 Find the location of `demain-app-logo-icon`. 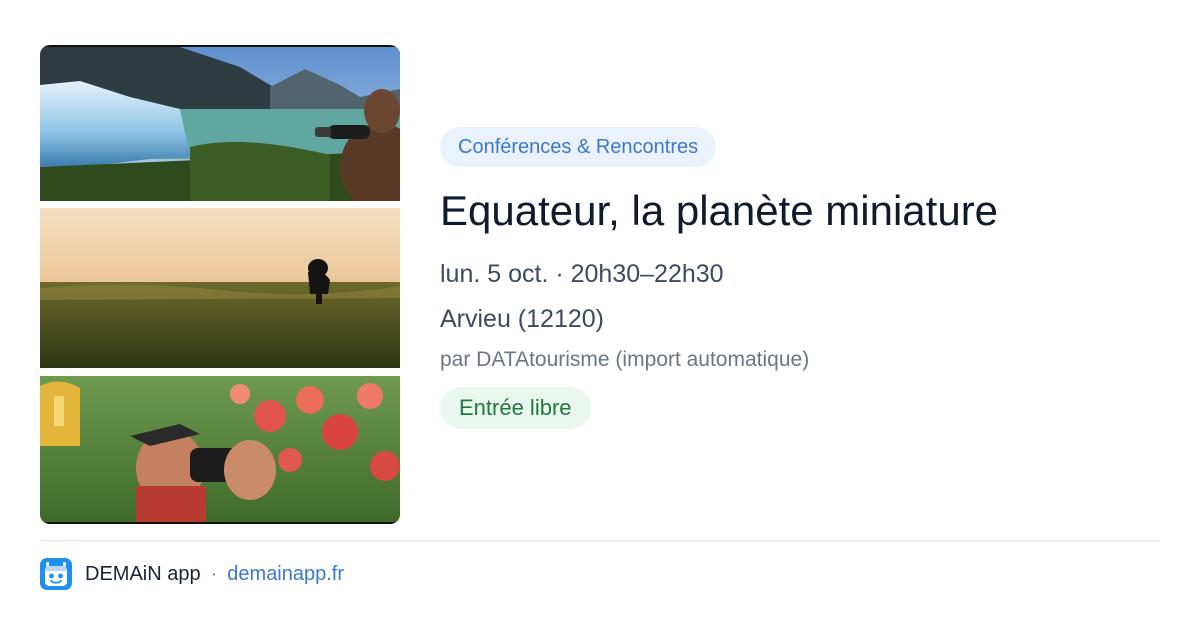

demain-app-logo-icon is located at coordinates (56, 574).